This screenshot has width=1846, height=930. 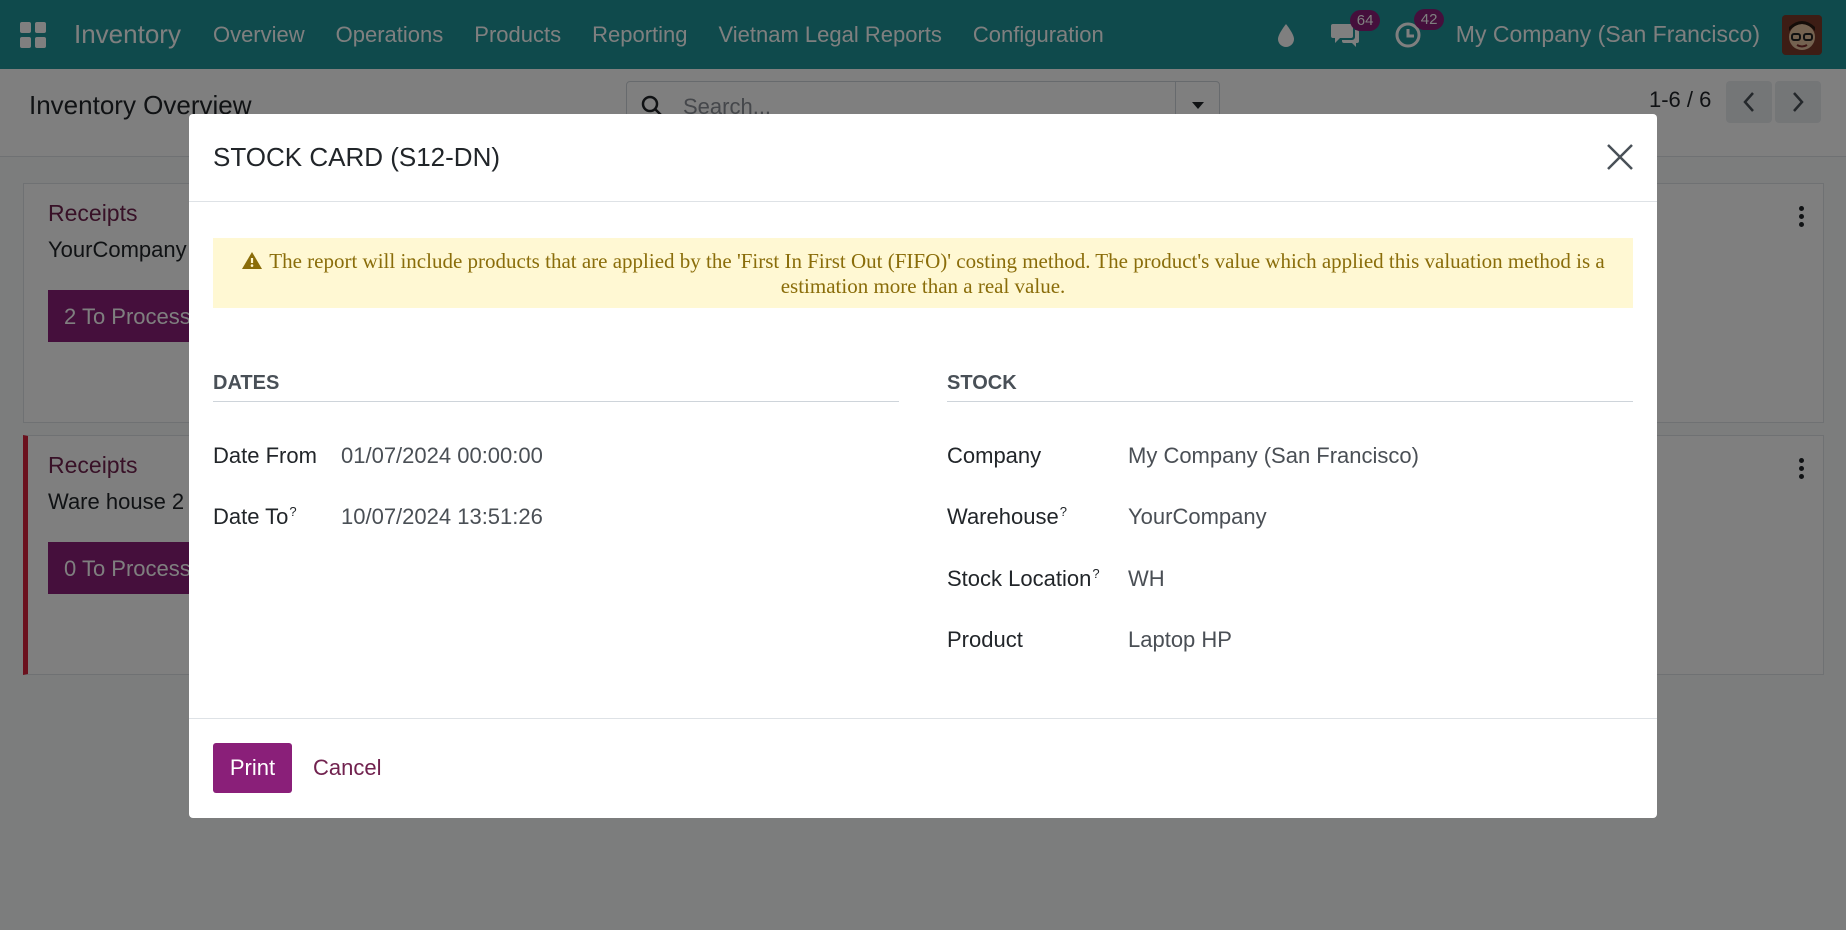 I want to click on company-field: My Company (San Francisco), so click(x=1273, y=456).